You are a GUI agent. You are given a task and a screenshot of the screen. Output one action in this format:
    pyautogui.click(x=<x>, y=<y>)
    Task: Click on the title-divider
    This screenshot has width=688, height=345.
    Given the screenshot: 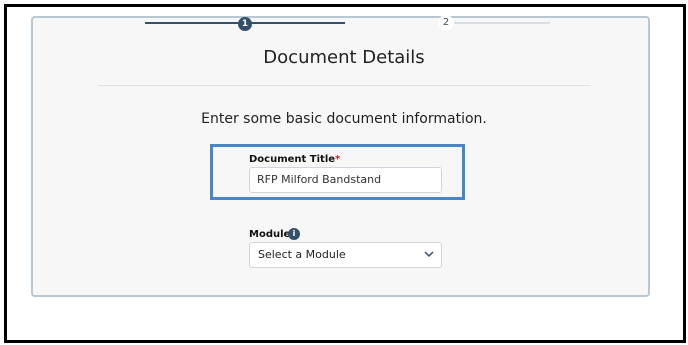 What is the action you would take?
    pyautogui.click(x=344, y=85)
    